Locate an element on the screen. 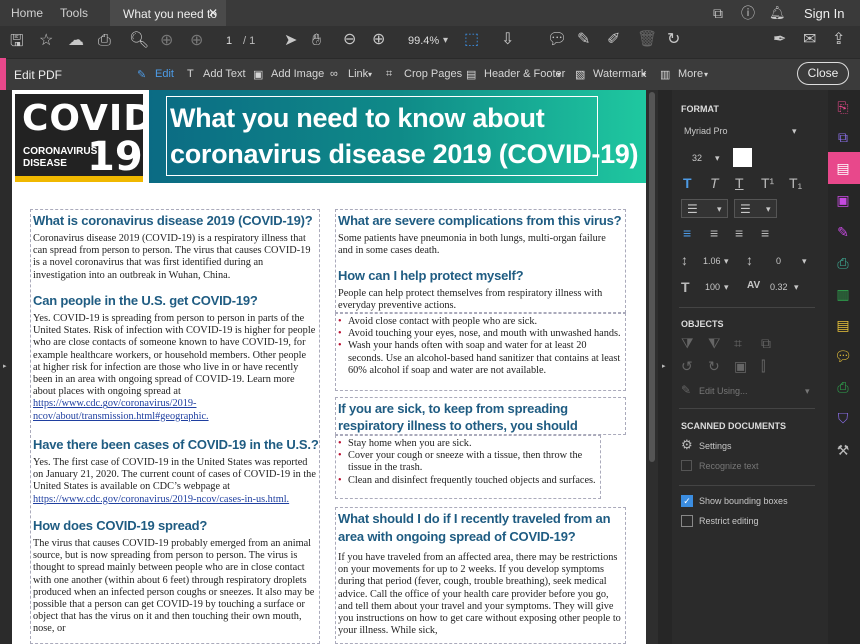 The height and width of the screenshot is (644, 860). scale-dropdown-icon: ▾ is located at coordinates (726, 287).